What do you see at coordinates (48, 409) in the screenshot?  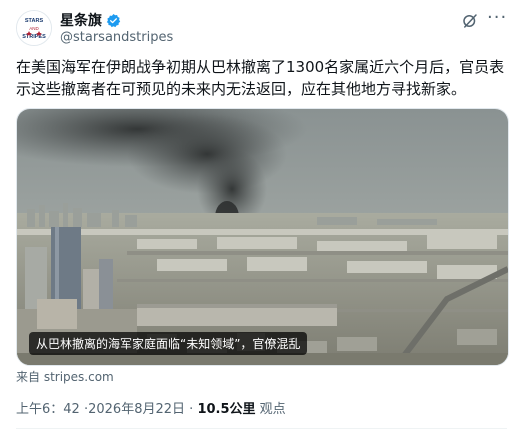 I see `post-time: 上午6：42` at bounding box center [48, 409].